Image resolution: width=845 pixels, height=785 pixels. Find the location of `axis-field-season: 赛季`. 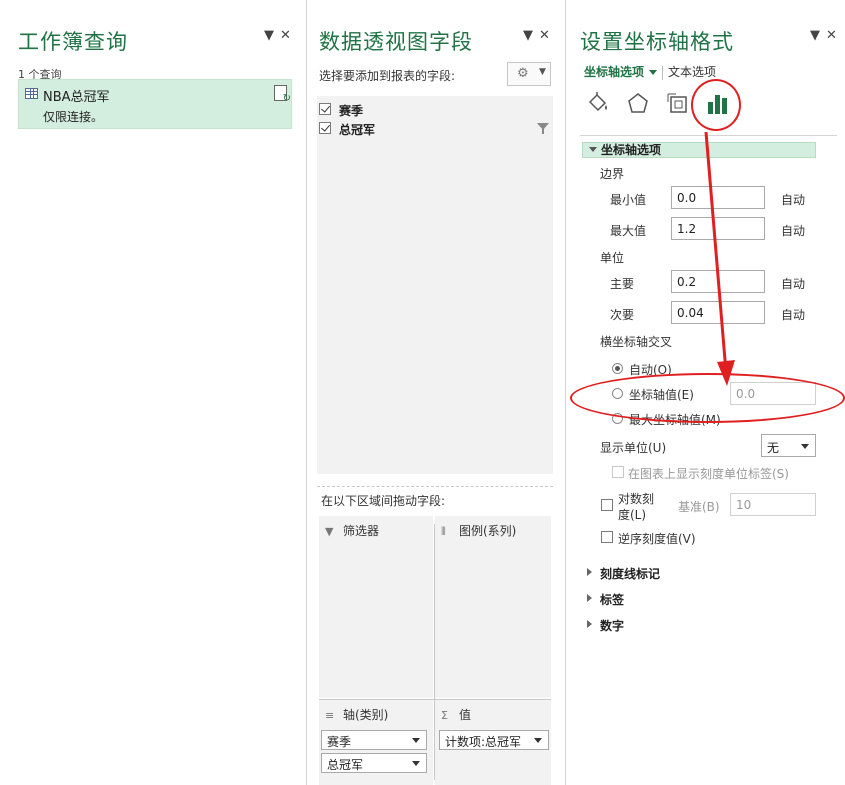

axis-field-season: 赛季 is located at coordinates (374, 740).